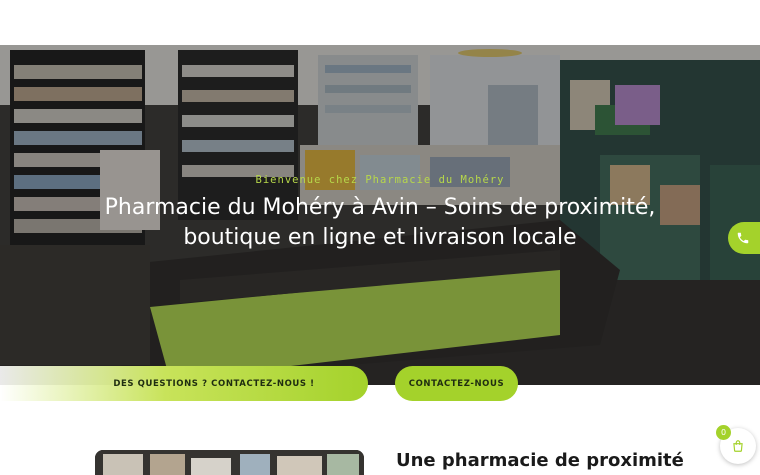  Describe the element at coordinates (214, 383) in the screenshot. I see `questions-contact-label: DES QUESTIONS ? CONTACTEZ-NOUS !` at that location.